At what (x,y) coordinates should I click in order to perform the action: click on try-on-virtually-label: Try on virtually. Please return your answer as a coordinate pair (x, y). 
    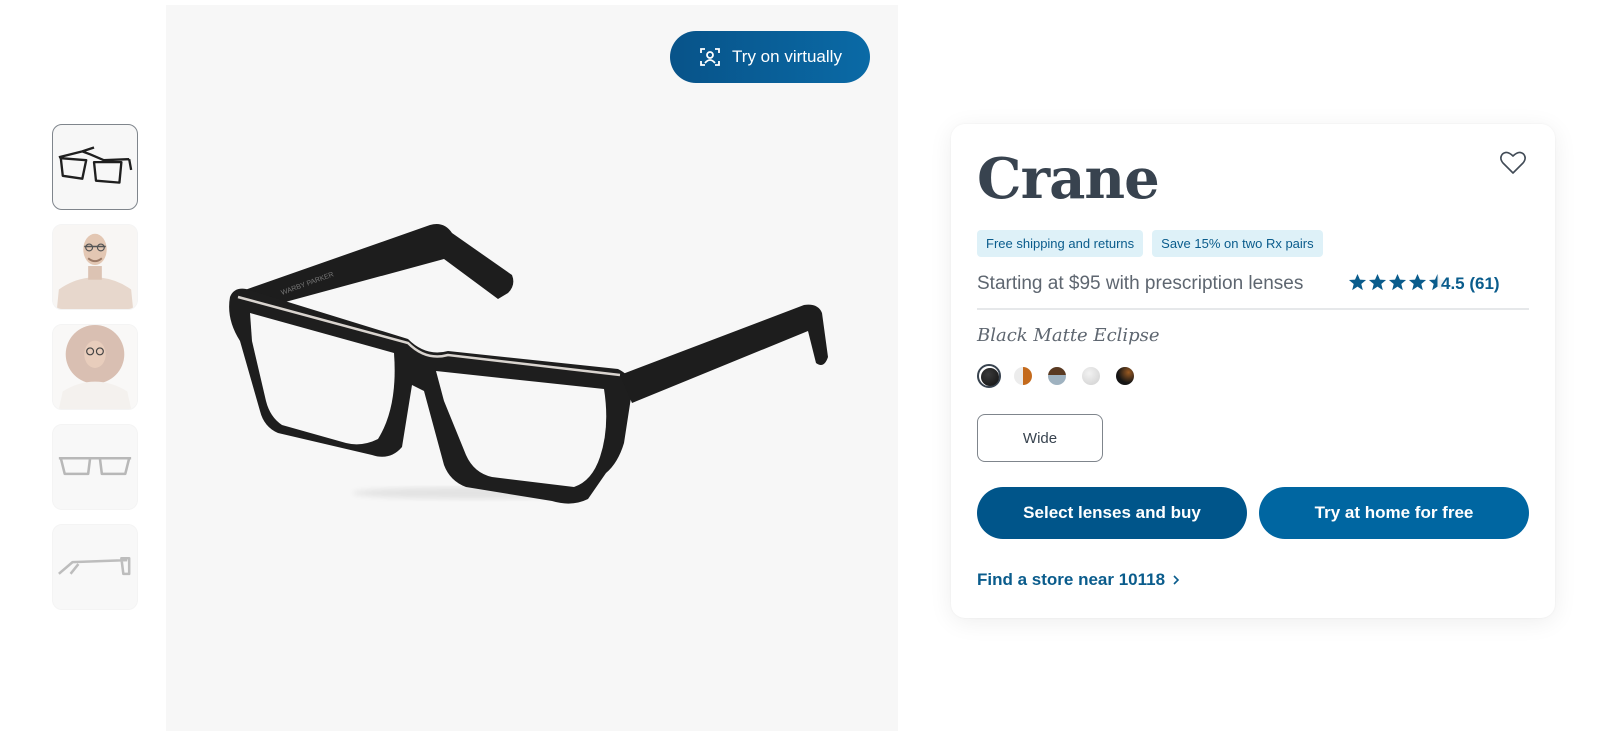
    Looking at the image, I should click on (787, 56).